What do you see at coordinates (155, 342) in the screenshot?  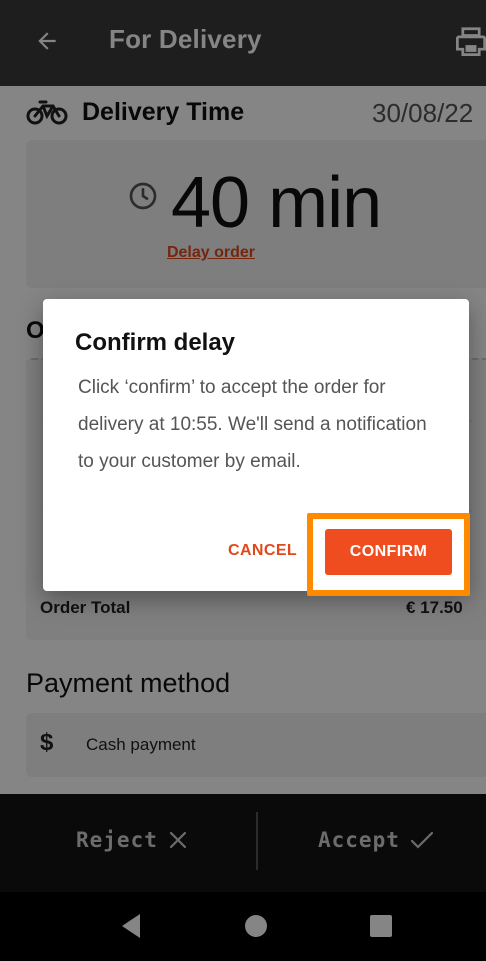 I see `dialog-title: Confirm delay` at bounding box center [155, 342].